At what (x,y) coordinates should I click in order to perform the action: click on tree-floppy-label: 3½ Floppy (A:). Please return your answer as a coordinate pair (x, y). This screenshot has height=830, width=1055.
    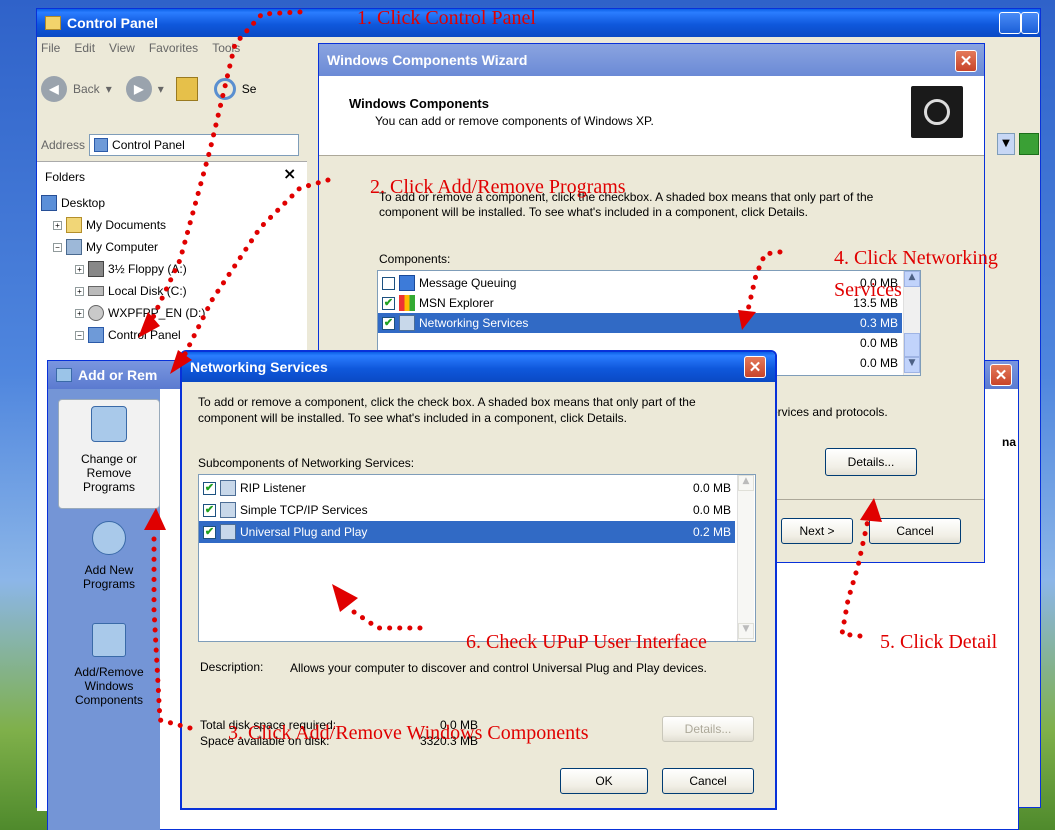
    Looking at the image, I should click on (147, 269).